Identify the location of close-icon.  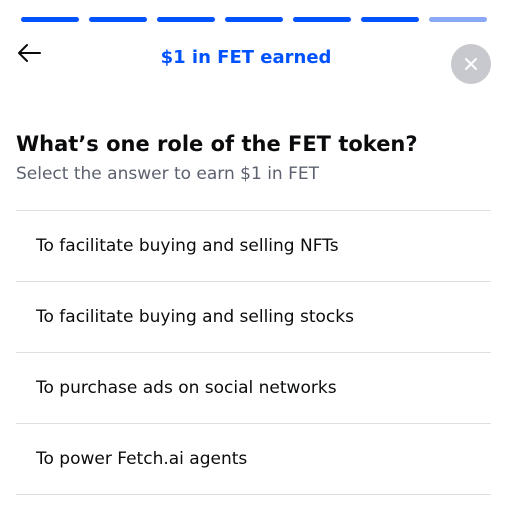
(471, 64).